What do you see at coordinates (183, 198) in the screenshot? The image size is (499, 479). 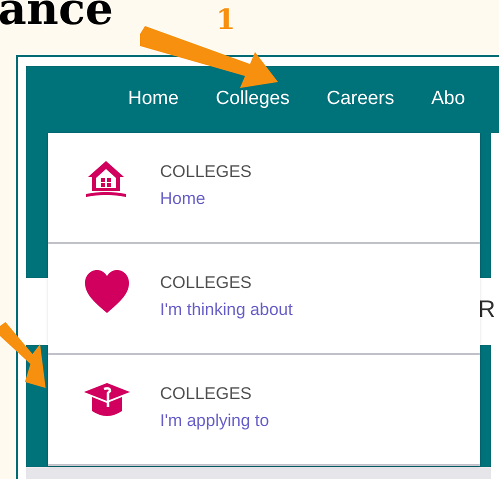 I see `item-link: Home` at bounding box center [183, 198].